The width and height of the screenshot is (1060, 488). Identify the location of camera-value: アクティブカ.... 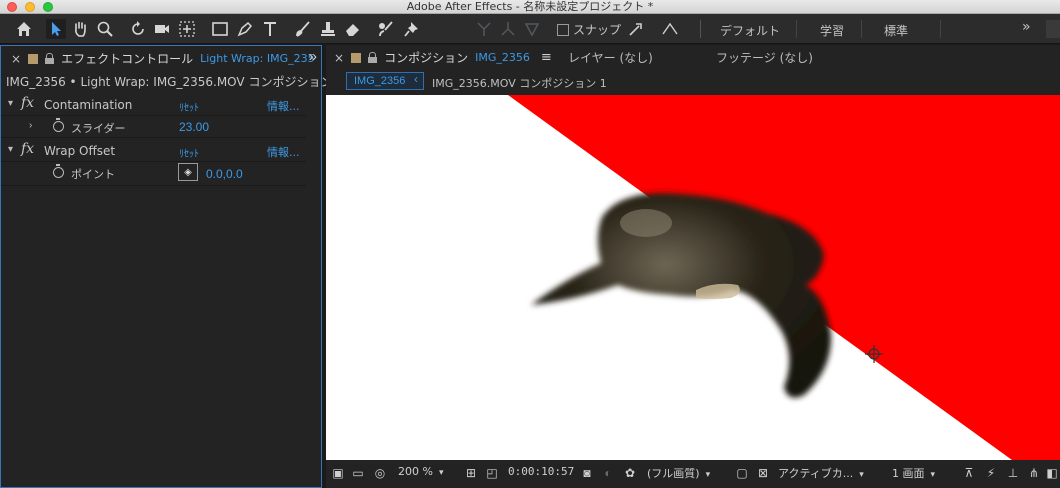
(816, 473).